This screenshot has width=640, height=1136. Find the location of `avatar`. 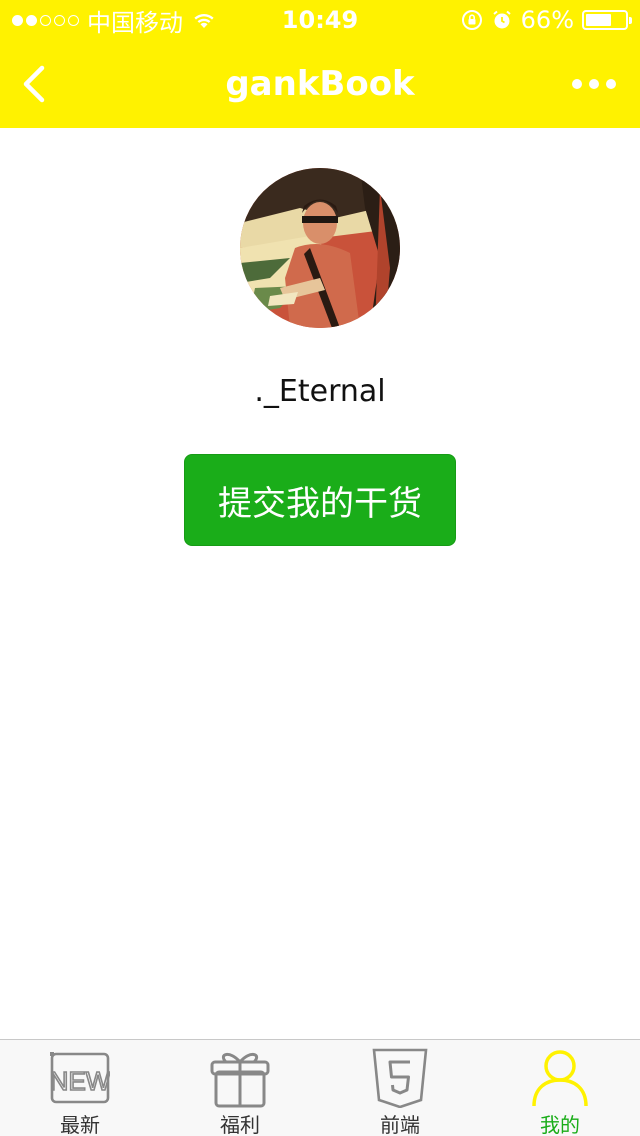

avatar is located at coordinates (320, 248).